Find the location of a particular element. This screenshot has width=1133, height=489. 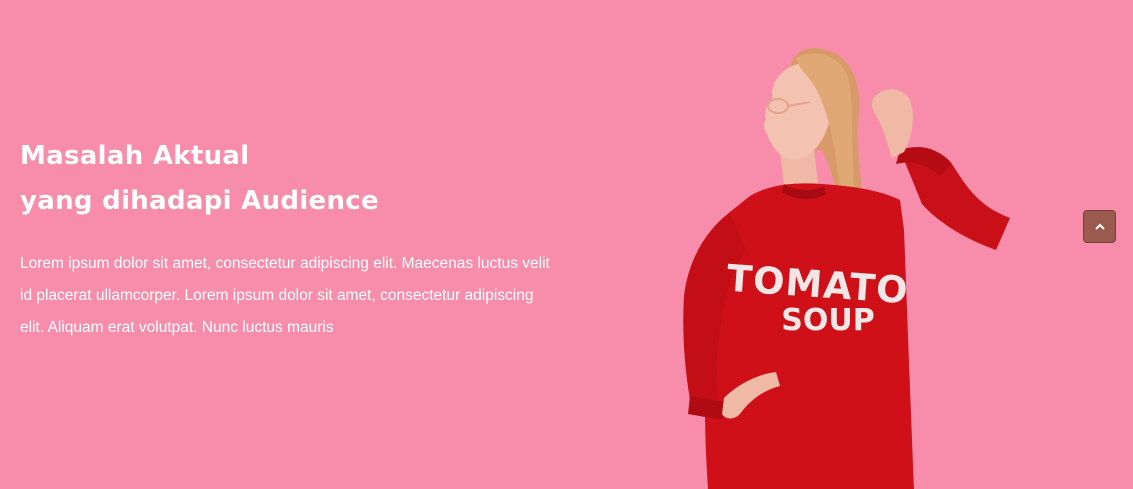

chevron-up-icon is located at coordinates (1099, 226).